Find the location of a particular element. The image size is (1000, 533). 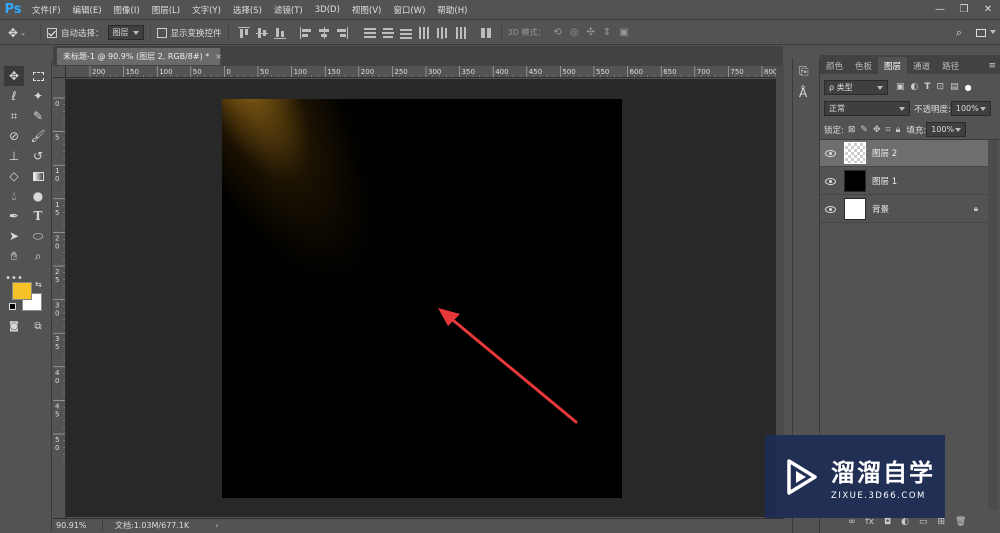

show-transform-checkbox is located at coordinates (161, 32).